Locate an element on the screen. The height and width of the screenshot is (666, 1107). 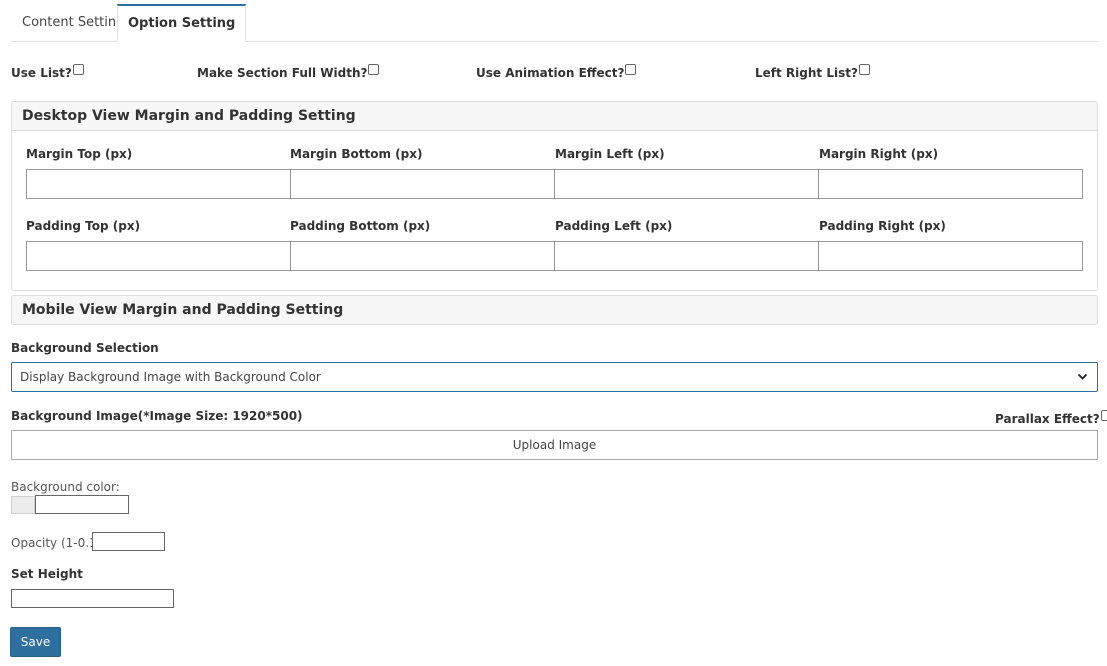
parallax-option: Parallax Effect? is located at coordinates (1051, 418).